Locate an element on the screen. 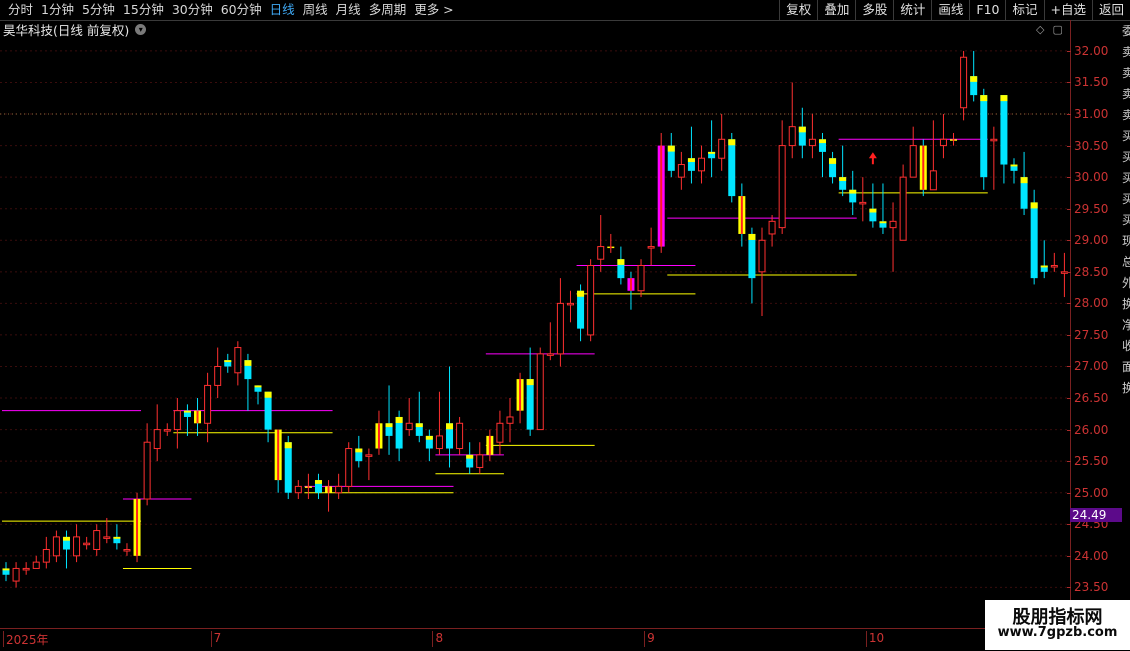 Image resolution: width=1130 pixels, height=651 pixels. watermark: 股朋指标网 www.7gpzb.com is located at coordinates (1057, 625).